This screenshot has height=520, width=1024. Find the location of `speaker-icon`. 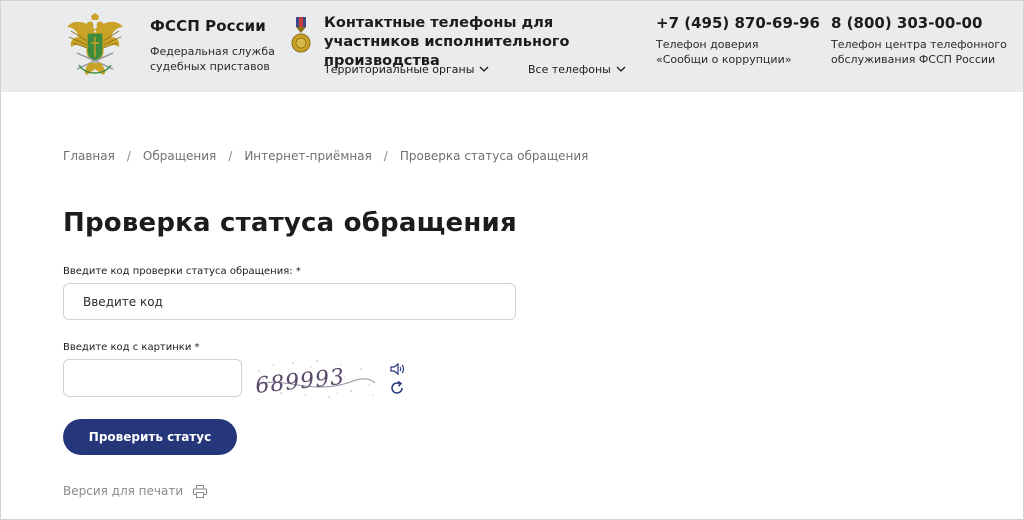

speaker-icon is located at coordinates (397, 369).